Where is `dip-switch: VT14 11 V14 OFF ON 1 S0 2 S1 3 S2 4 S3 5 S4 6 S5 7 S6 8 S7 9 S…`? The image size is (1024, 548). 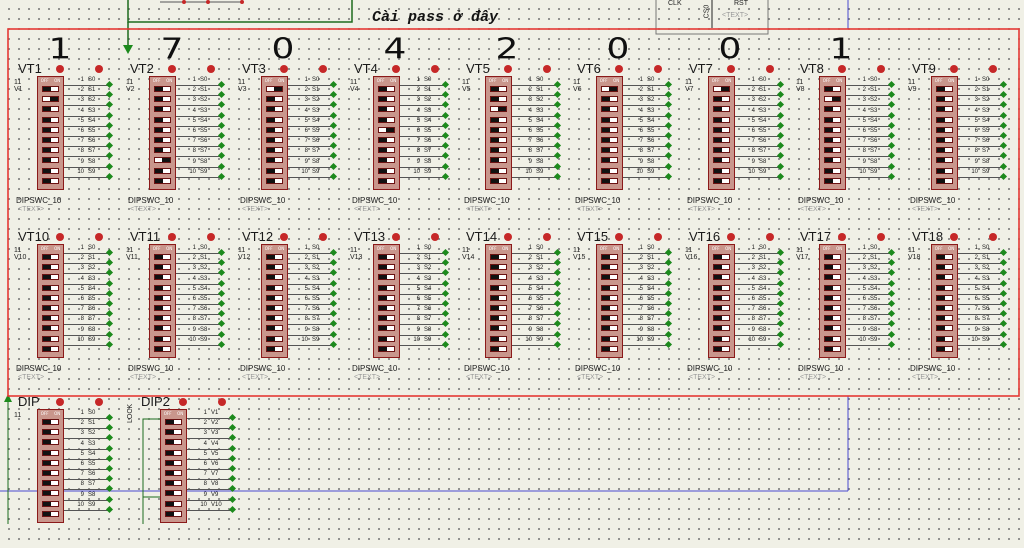
dip-switch: VT14 11 V14 OFF ON 1 S0 2 S1 3 S2 4 S3 5 S4 6 S5 7 S6 8 S7 9 S… is located at coordinates (514, 305).